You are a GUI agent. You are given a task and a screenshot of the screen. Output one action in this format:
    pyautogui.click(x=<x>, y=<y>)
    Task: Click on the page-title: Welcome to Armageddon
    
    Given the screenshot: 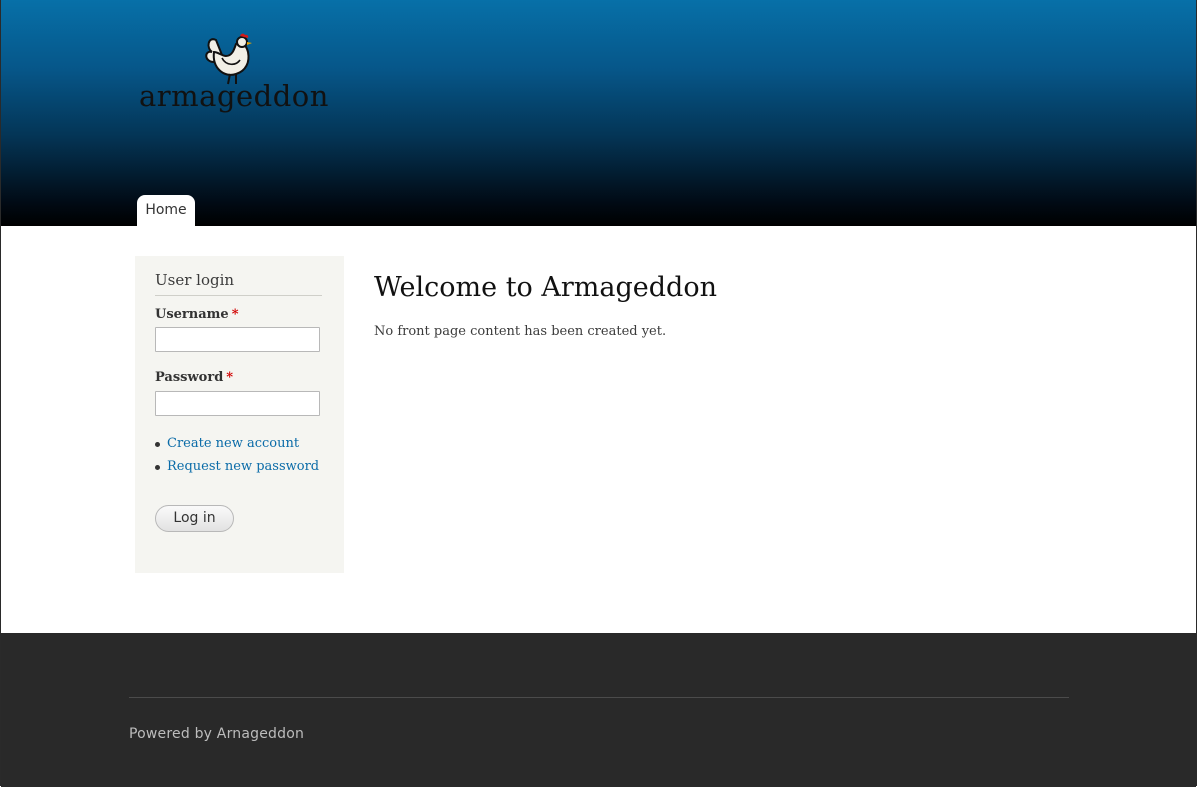 What is the action you would take?
    pyautogui.click(x=545, y=287)
    